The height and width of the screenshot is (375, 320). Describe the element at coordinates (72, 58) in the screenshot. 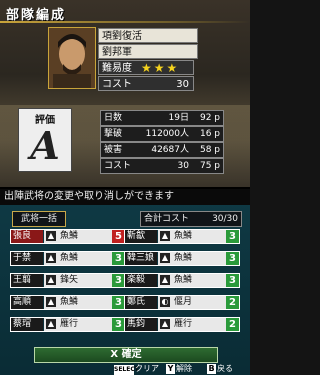

I see `commander-portrait` at that location.